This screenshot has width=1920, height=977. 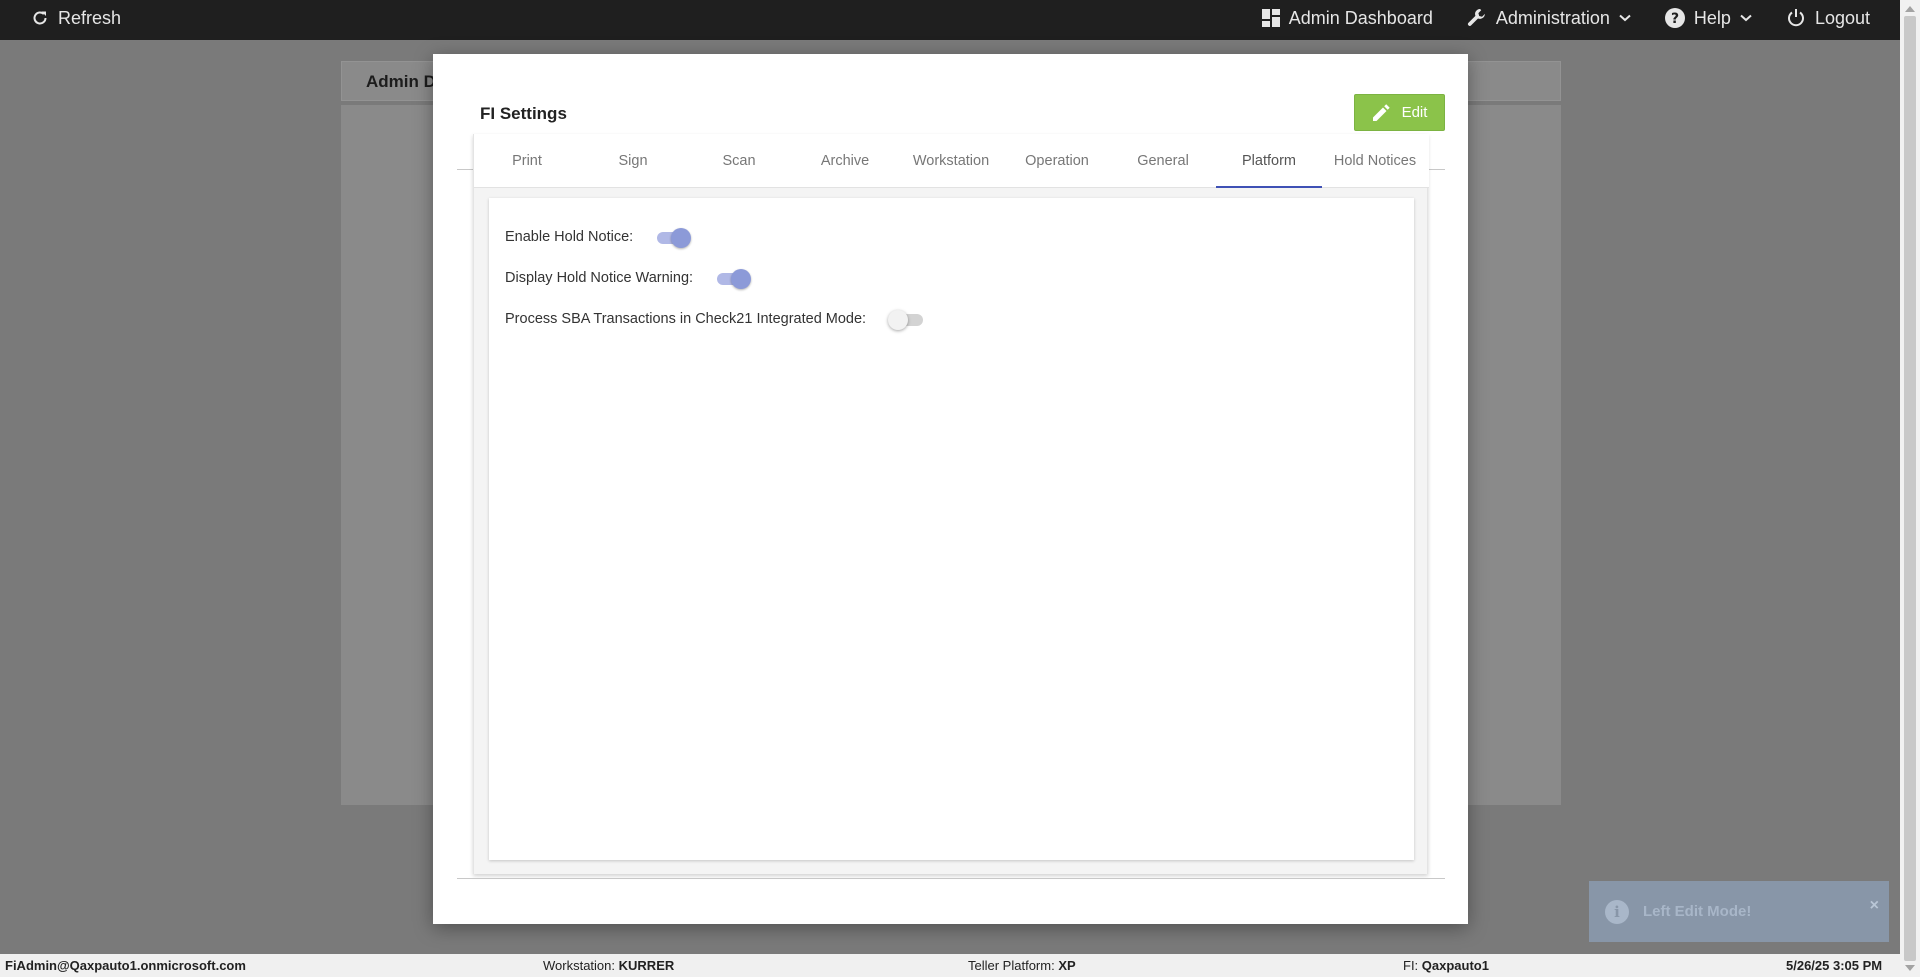 What do you see at coordinates (1414, 112) in the screenshot?
I see `edit-label: Edit` at bounding box center [1414, 112].